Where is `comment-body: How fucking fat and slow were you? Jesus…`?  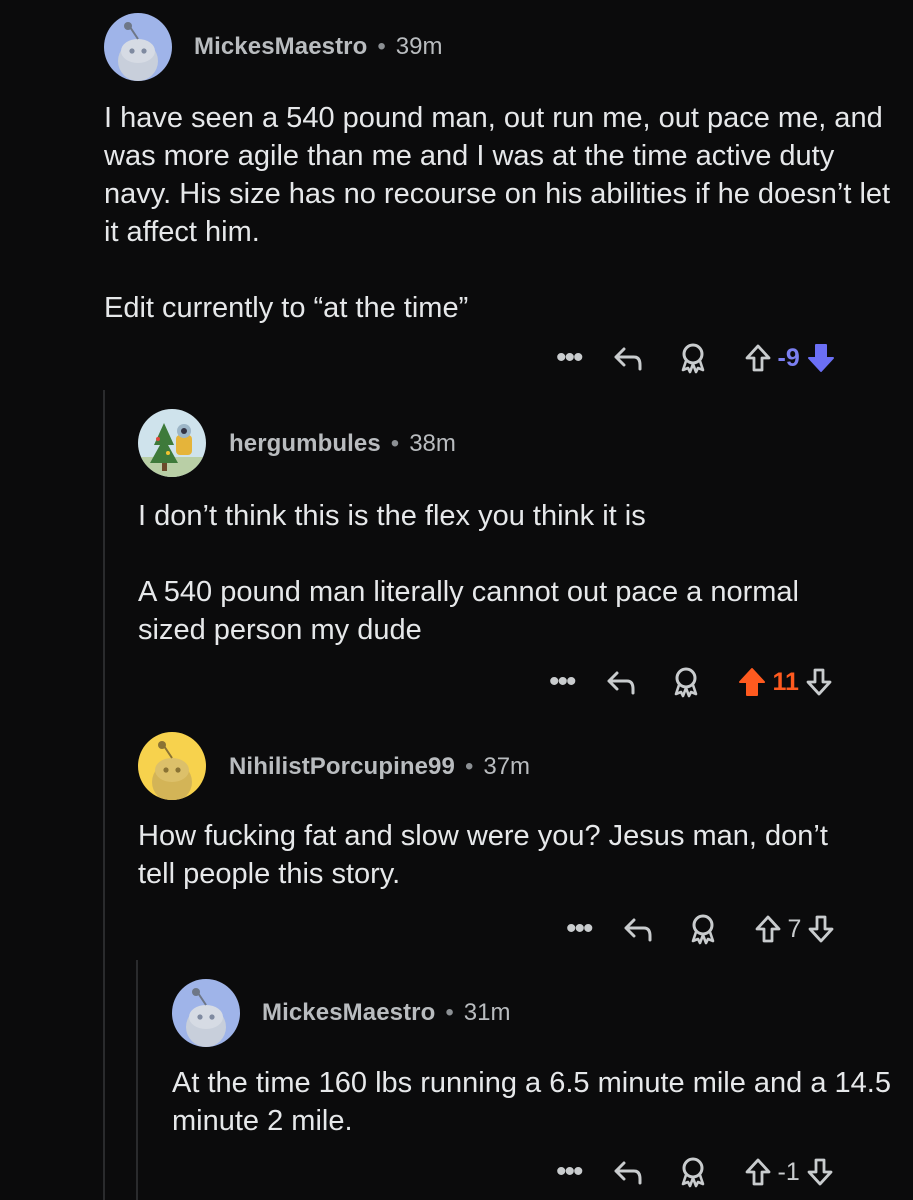
comment-body: How fucking fat and slow were you? Jesus… is located at coordinates (498, 855).